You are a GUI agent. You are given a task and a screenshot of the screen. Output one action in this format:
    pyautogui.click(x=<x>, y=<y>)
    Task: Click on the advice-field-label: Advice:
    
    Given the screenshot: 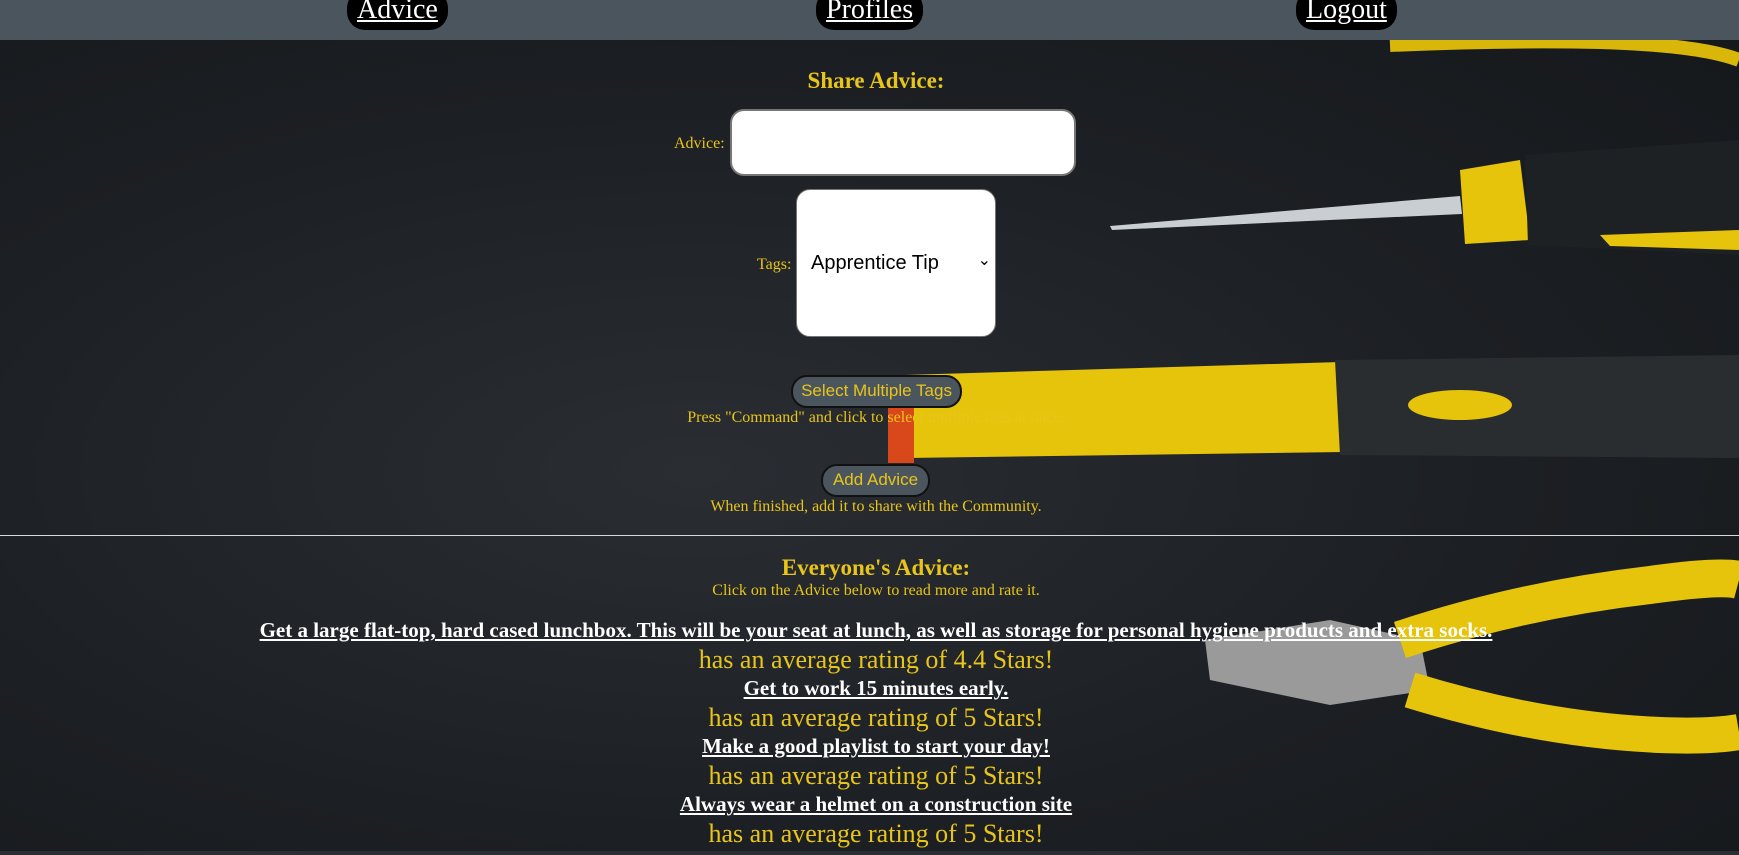 What is the action you would take?
    pyautogui.click(x=699, y=143)
    